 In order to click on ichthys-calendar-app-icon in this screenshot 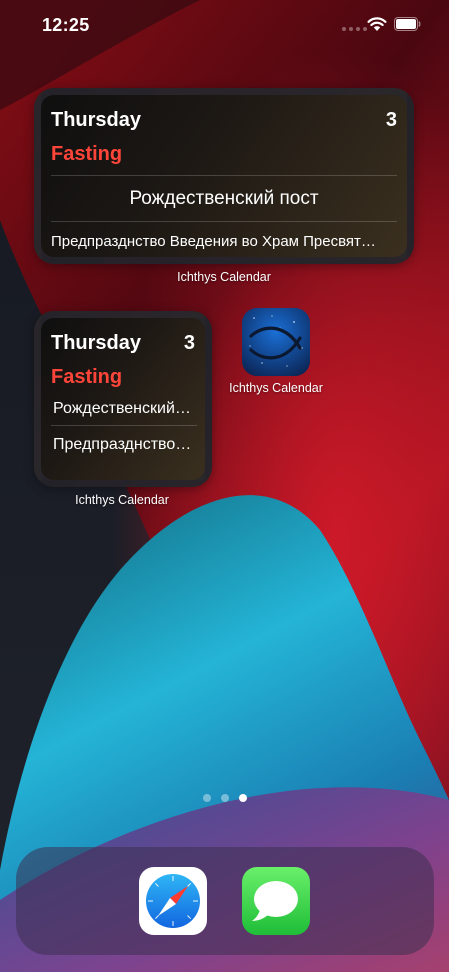, I will do `click(276, 342)`.